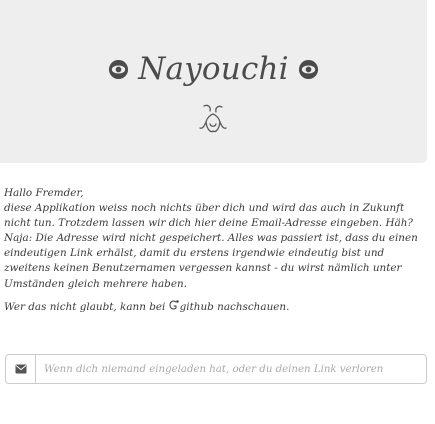 The image size is (435, 424). I want to click on brand-title: Nayouchi, so click(213, 69).